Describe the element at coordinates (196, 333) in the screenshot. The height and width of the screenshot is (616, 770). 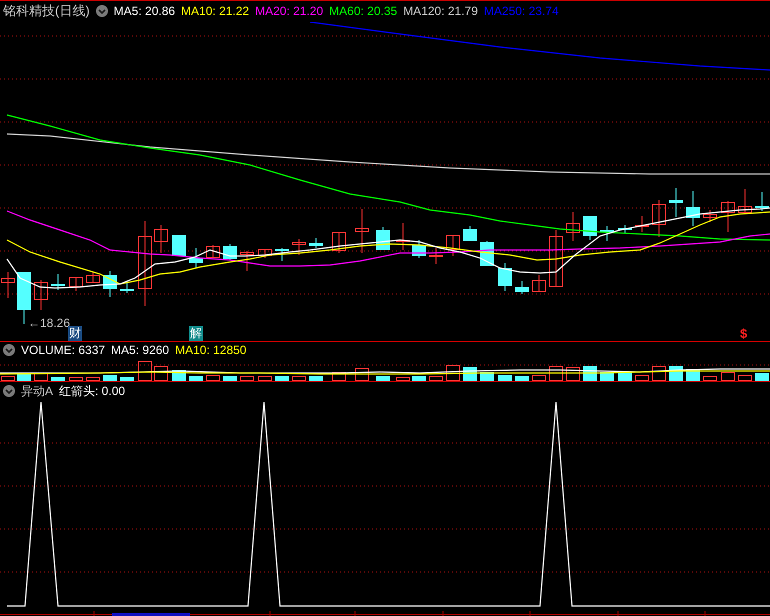
I see `event-badge: 解` at that location.